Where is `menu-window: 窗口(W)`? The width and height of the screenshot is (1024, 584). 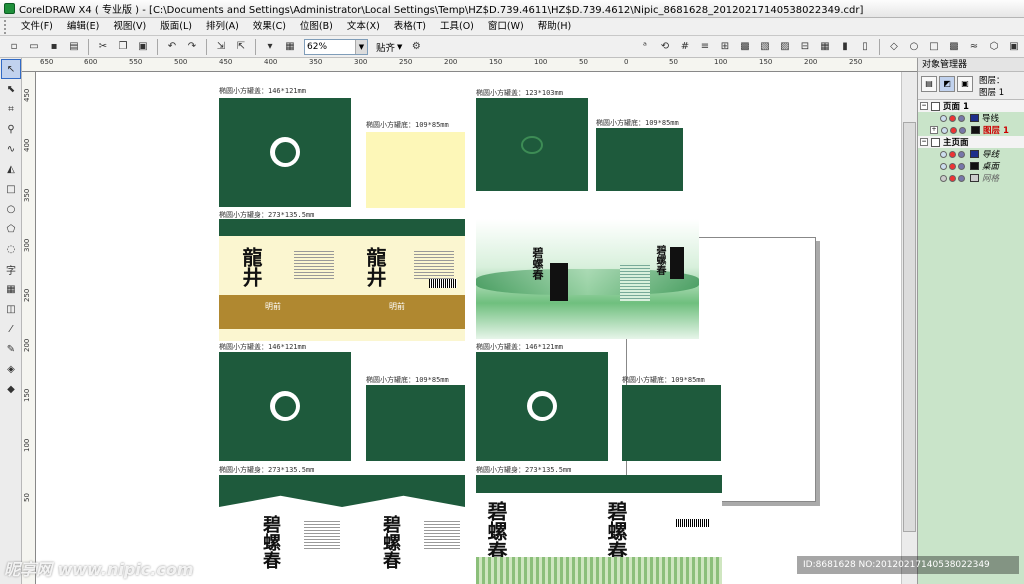 menu-window: 窗口(W) is located at coordinates (506, 27).